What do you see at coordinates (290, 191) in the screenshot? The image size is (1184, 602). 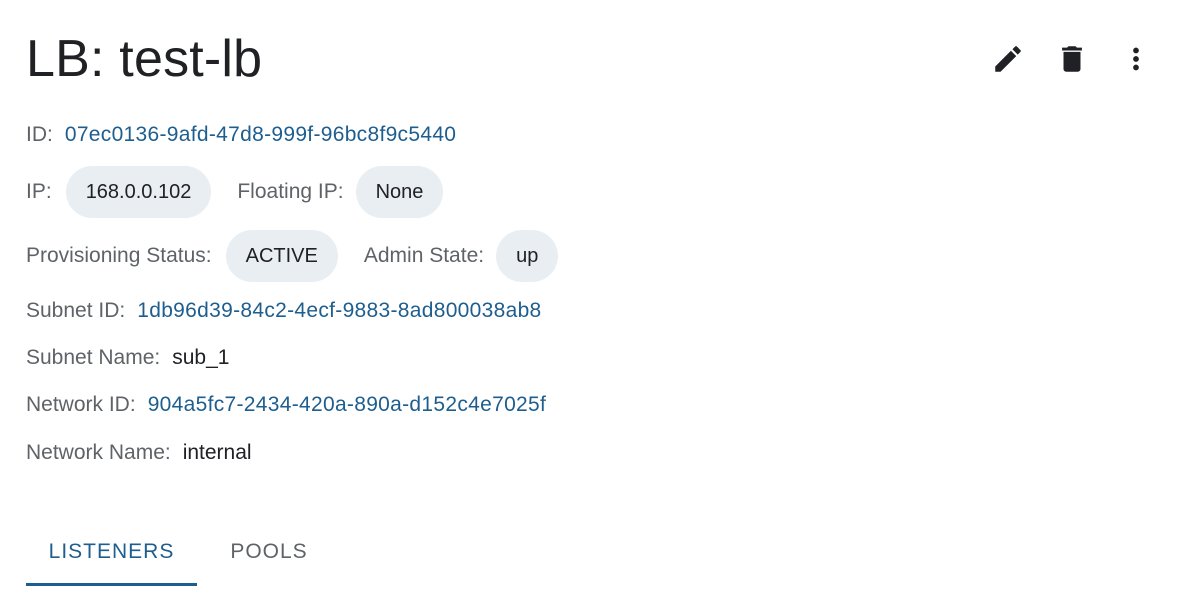 I see `floating-ip-label: Floating IP:` at bounding box center [290, 191].